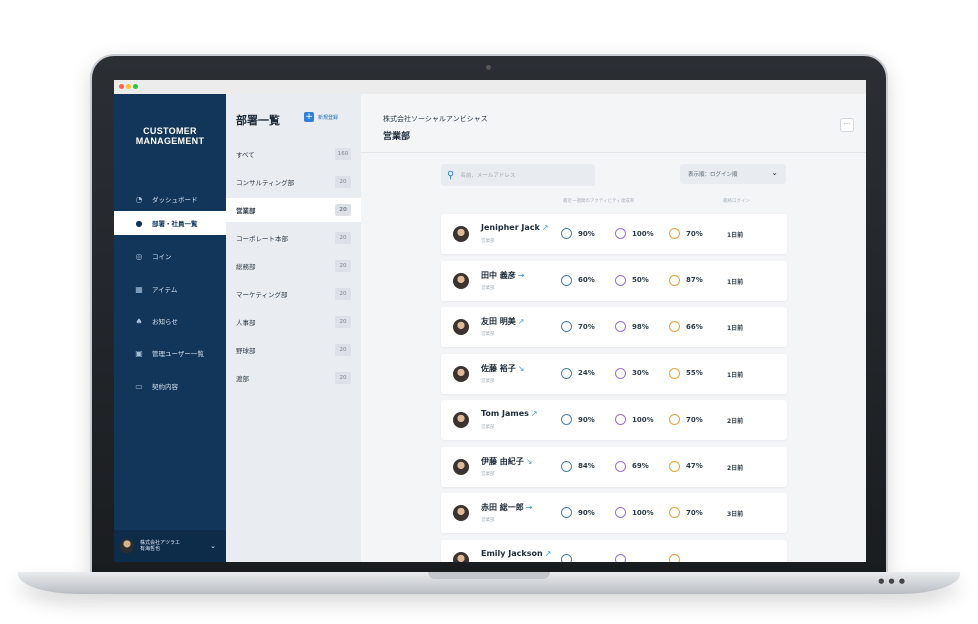 The height and width of the screenshot is (624, 978). Describe the element at coordinates (293, 350) in the screenshot. I see `department-row: 野球部 20` at that location.